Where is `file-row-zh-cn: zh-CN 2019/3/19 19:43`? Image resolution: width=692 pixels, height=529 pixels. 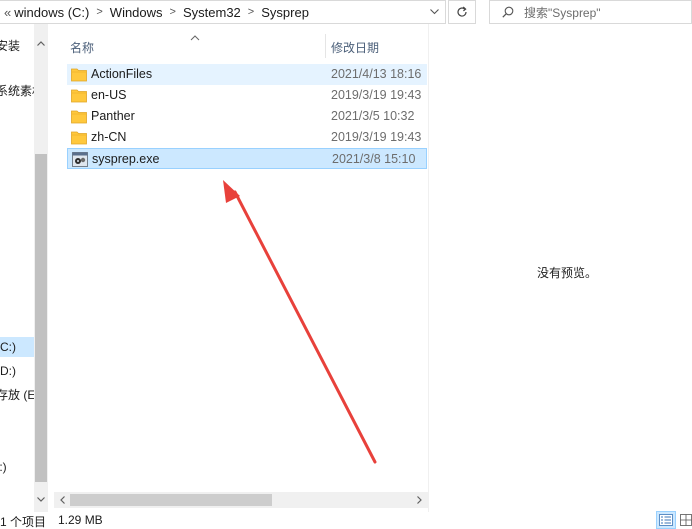
file-row-zh-cn: zh-CN 2019/3/19 19:43 is located at coordinates (247, 137).